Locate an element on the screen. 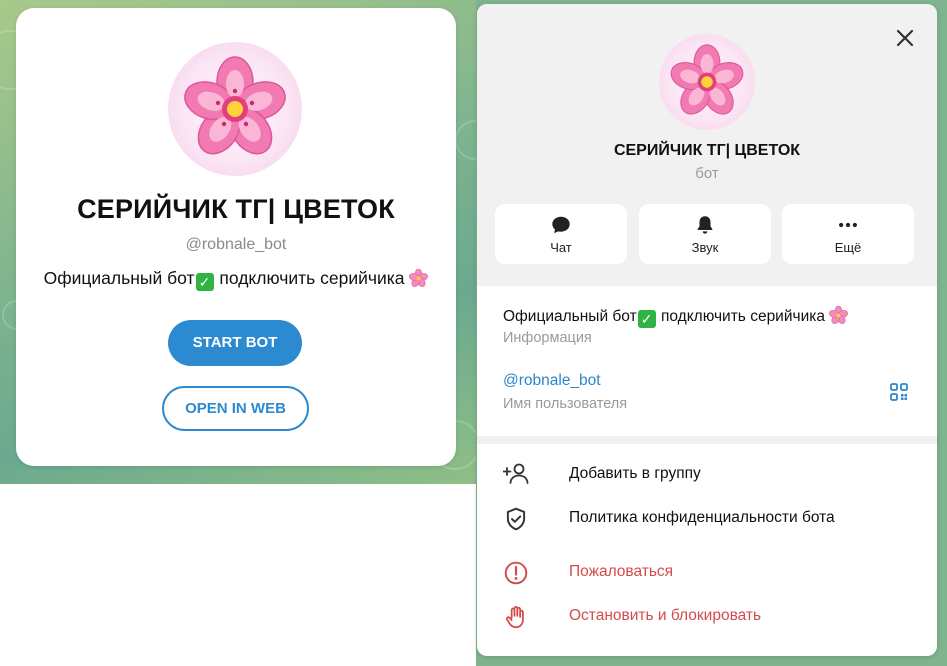 The image size is (947, 666). add-to-group-label: Добавить в группу is located at coordinates (635, 473).